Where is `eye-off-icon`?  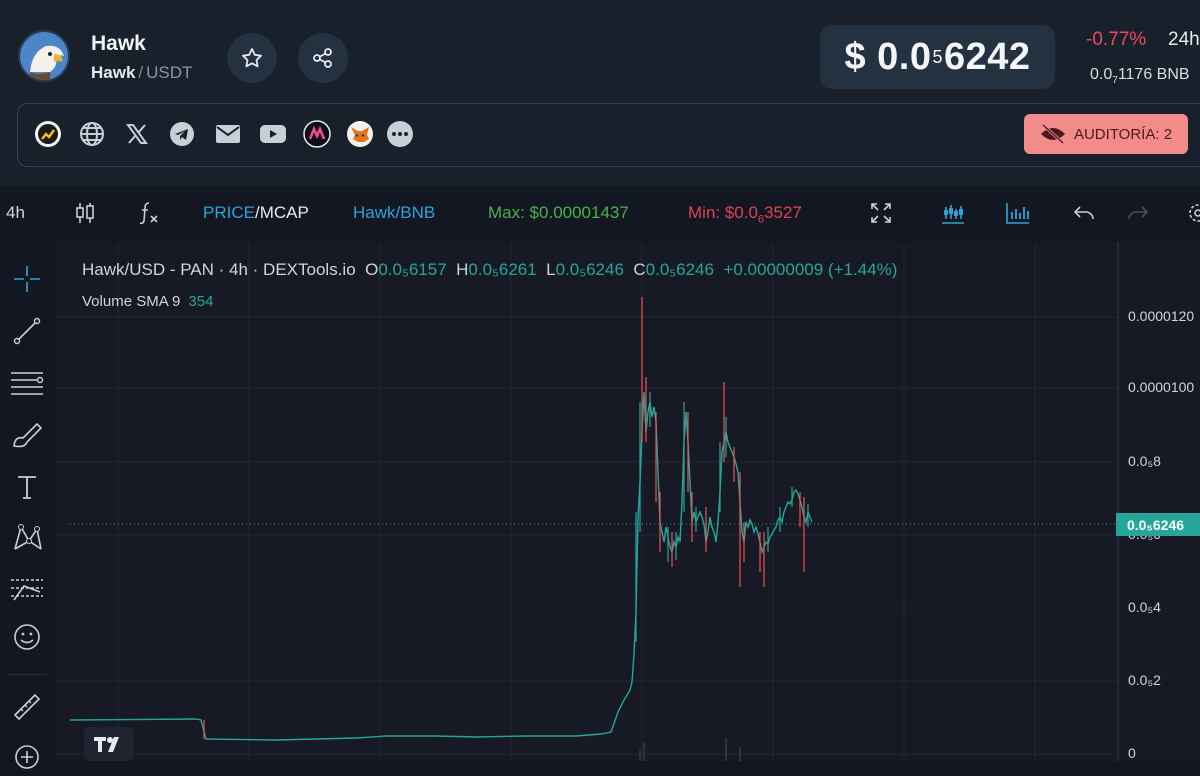 eye-off-icon is located at coordinates (1052, 134).